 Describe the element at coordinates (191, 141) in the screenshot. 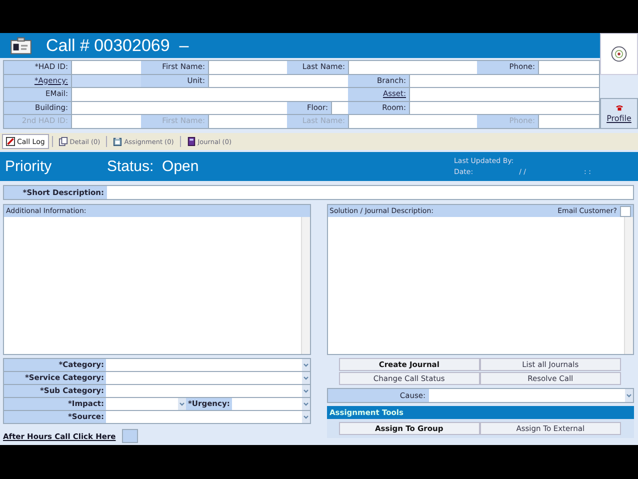

I see `book-icon` at that location.